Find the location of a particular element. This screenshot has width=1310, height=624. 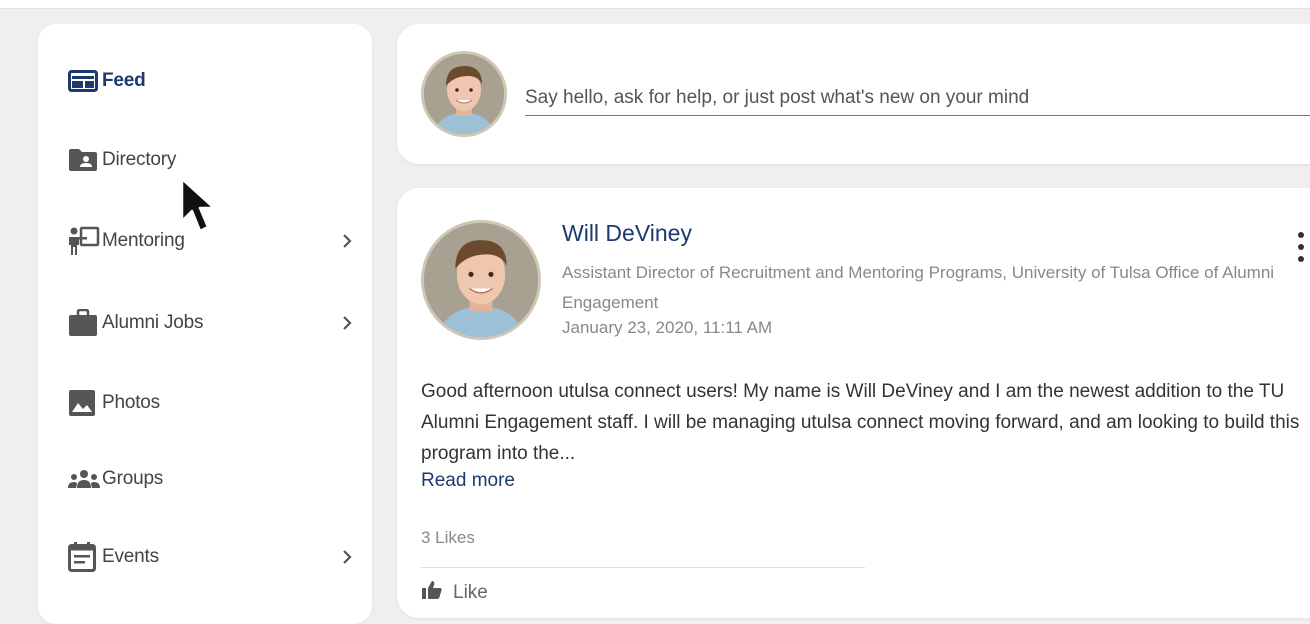

author-name-link: Will DeViney is located at coordinates (627, 233).